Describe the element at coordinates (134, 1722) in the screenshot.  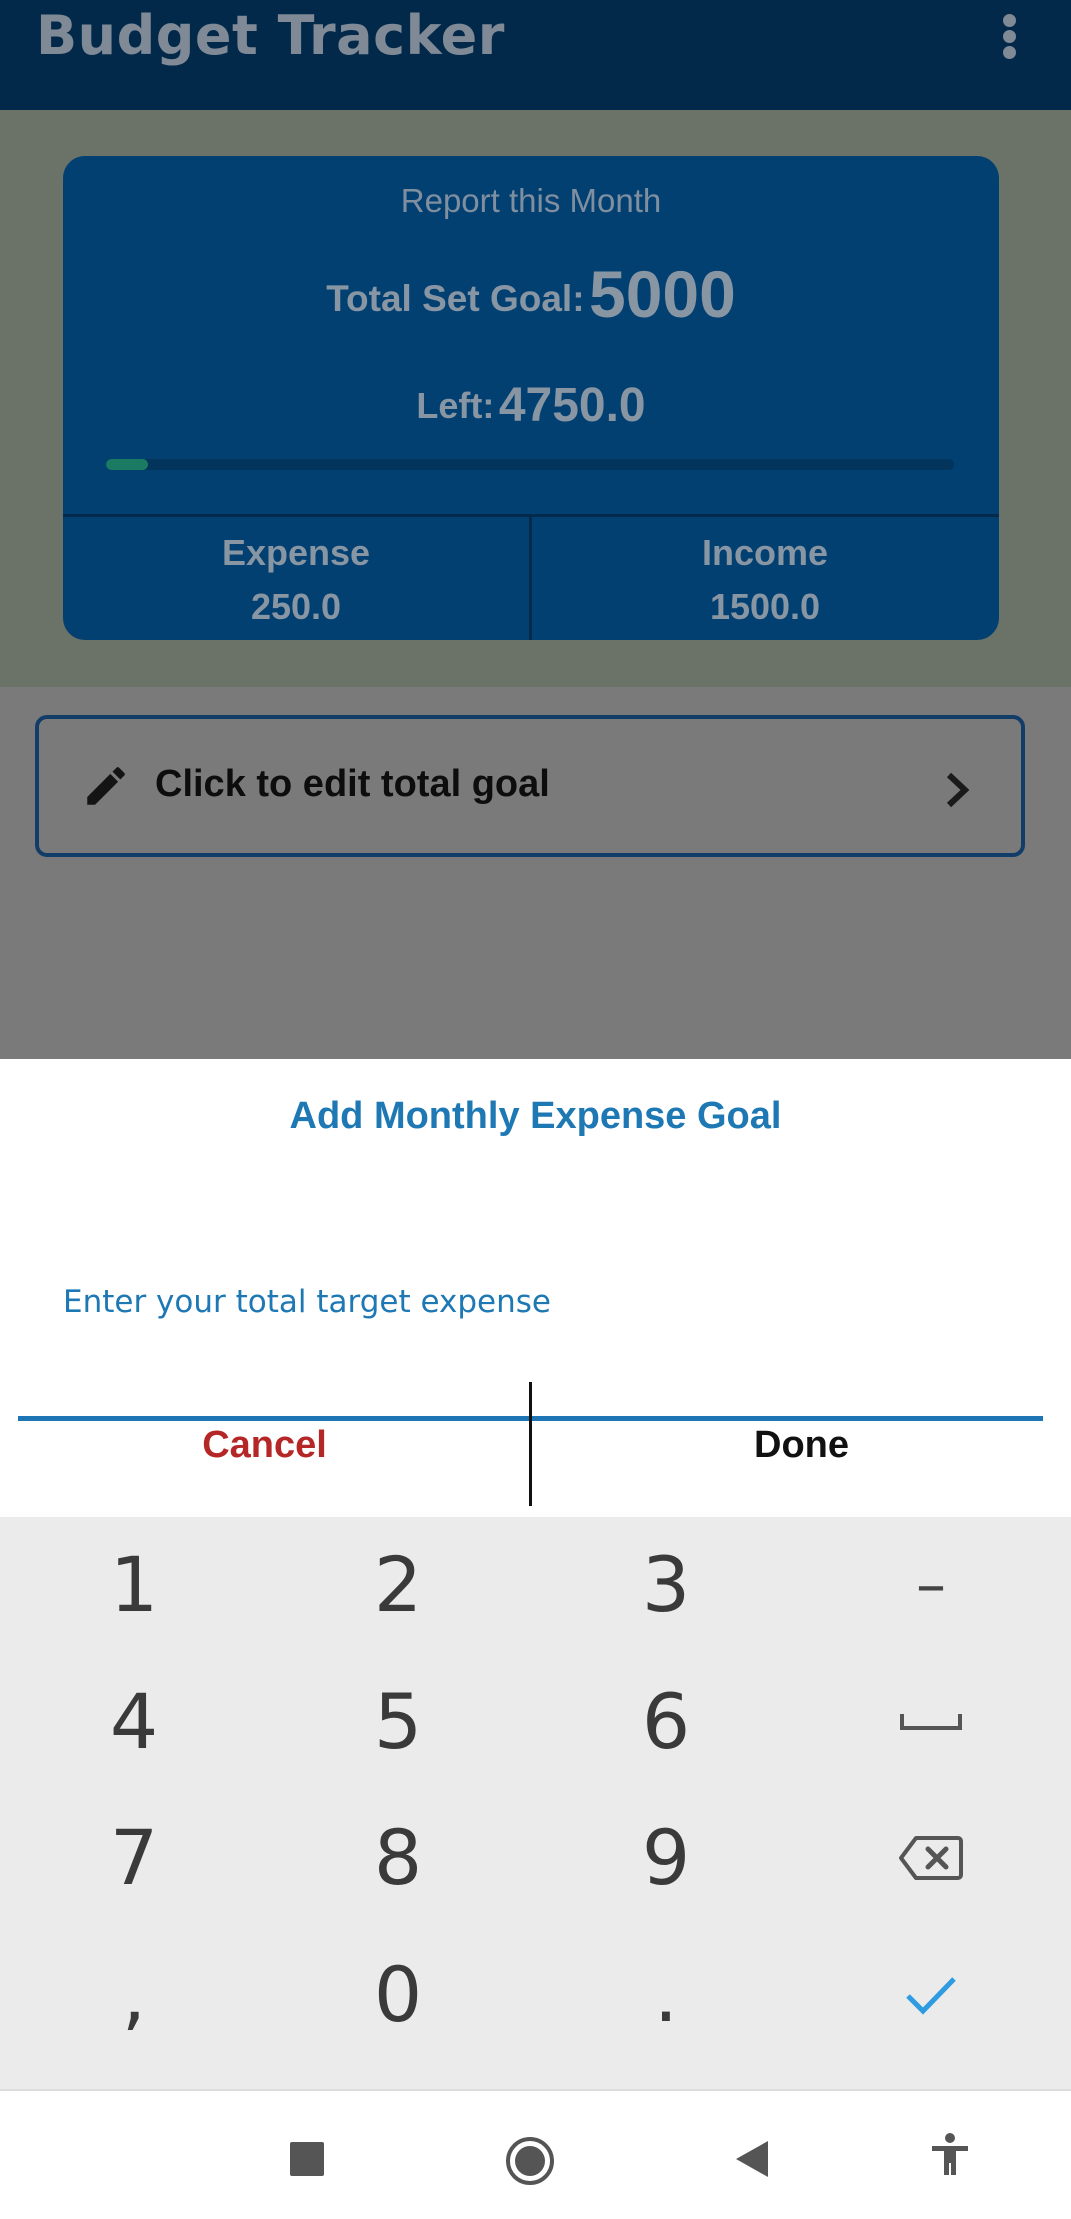
I see `key-4: 4` at that location.